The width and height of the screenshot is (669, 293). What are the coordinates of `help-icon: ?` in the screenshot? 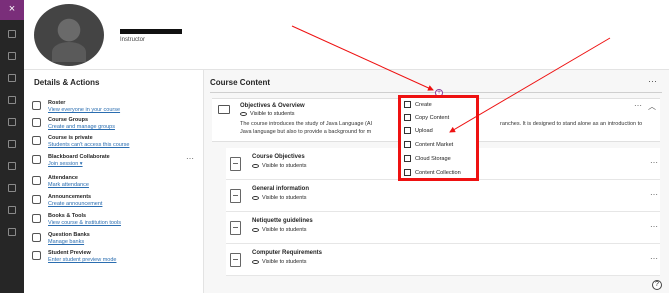 It's located at (657, 285).